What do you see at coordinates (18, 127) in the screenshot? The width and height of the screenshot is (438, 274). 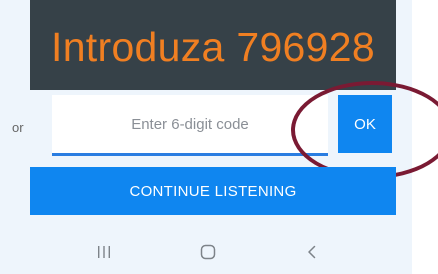 I see `or-label: or` at bounding box center [18, 127].